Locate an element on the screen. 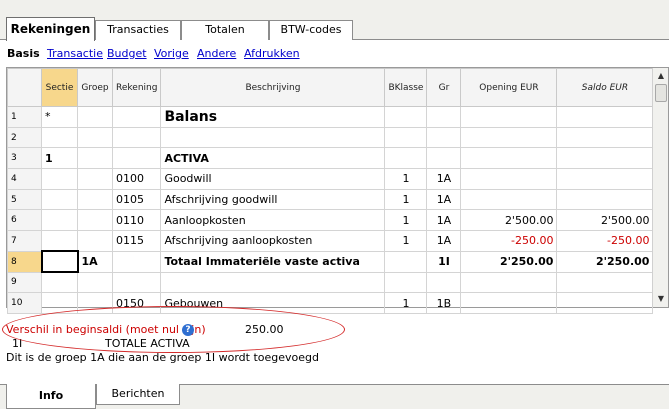  scroll-thumb is located at coordinates (661, 93).